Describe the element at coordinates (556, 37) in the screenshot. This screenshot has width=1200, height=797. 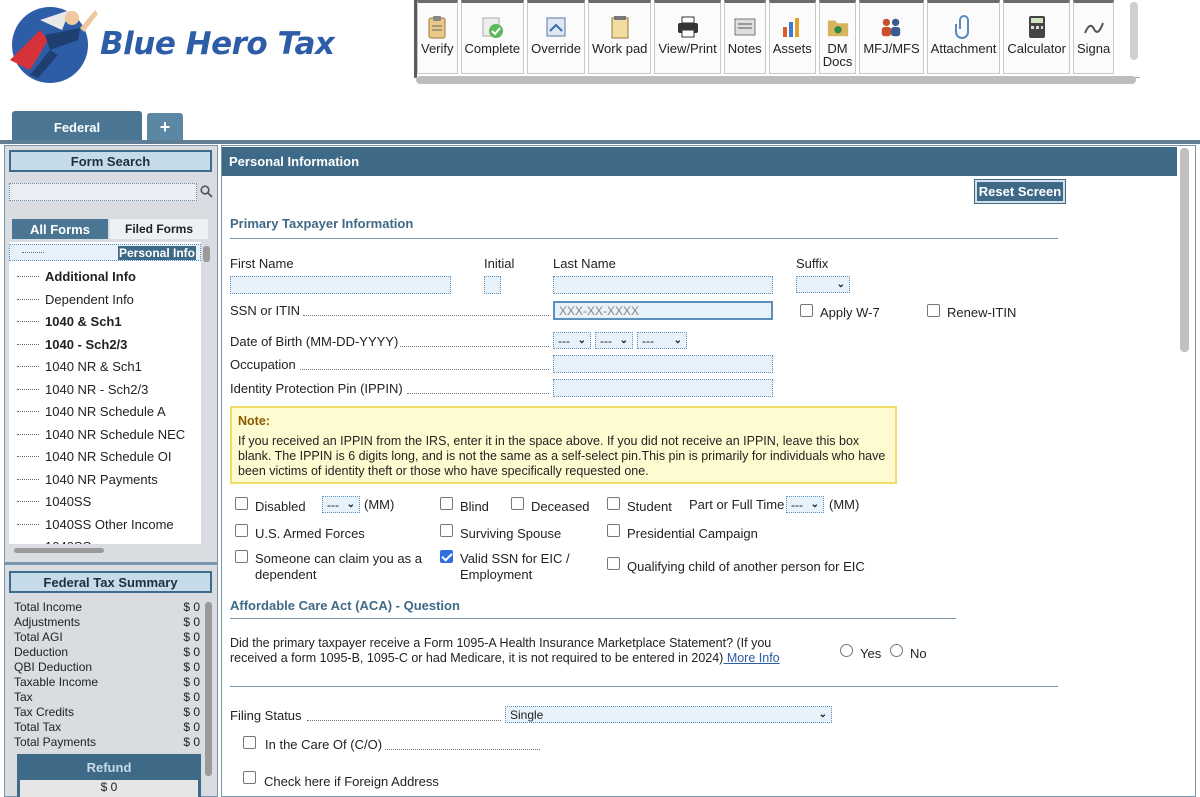
I see `toolbar-button-override: Override` at that location.